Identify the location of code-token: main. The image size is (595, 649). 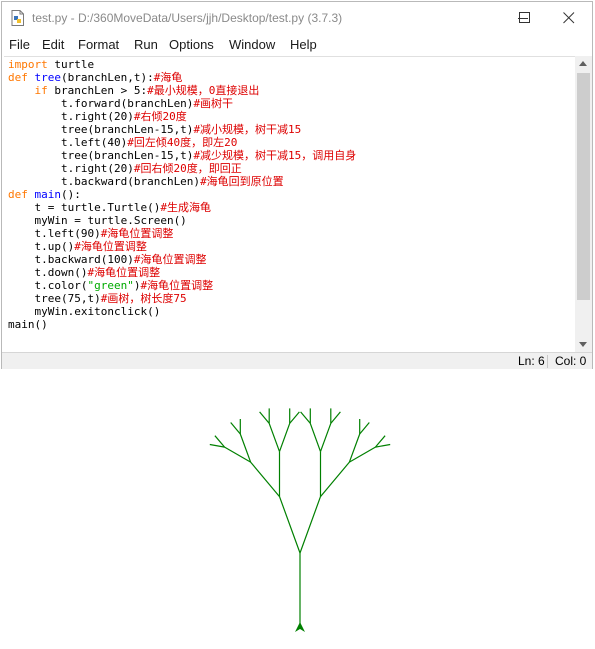
(48, 194).